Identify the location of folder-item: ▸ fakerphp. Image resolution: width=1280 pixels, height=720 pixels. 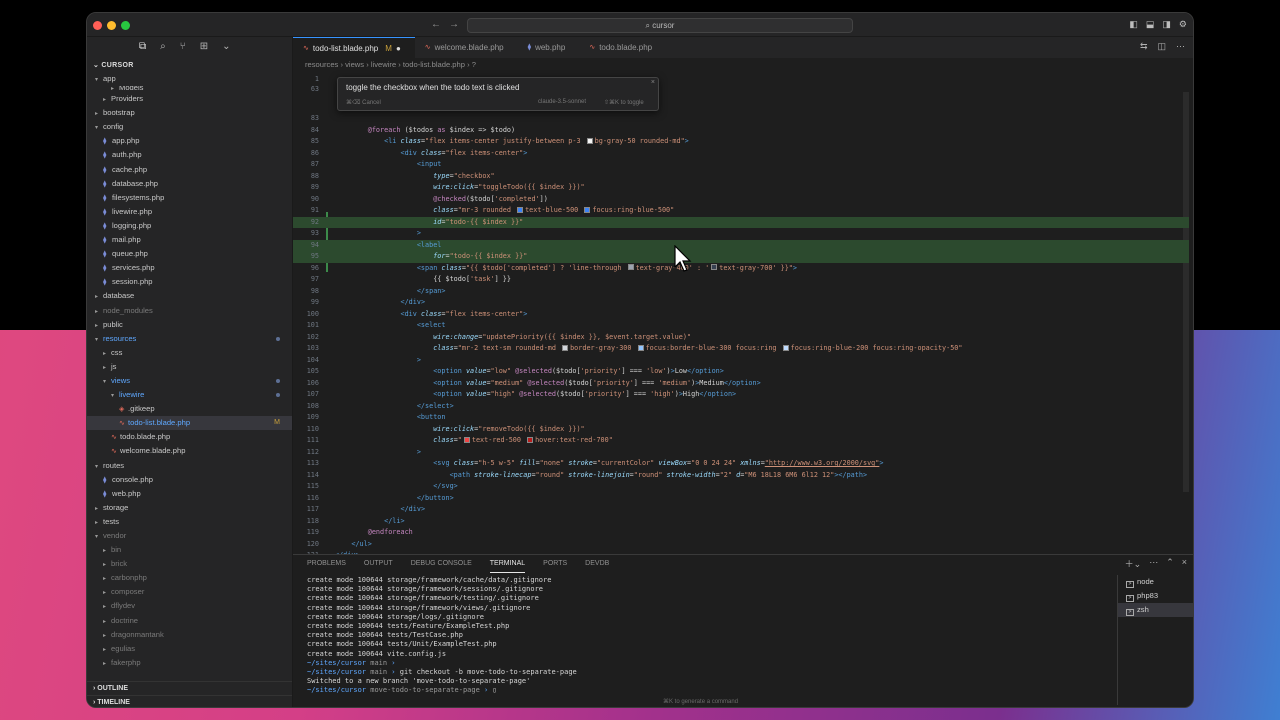
(189, 663).